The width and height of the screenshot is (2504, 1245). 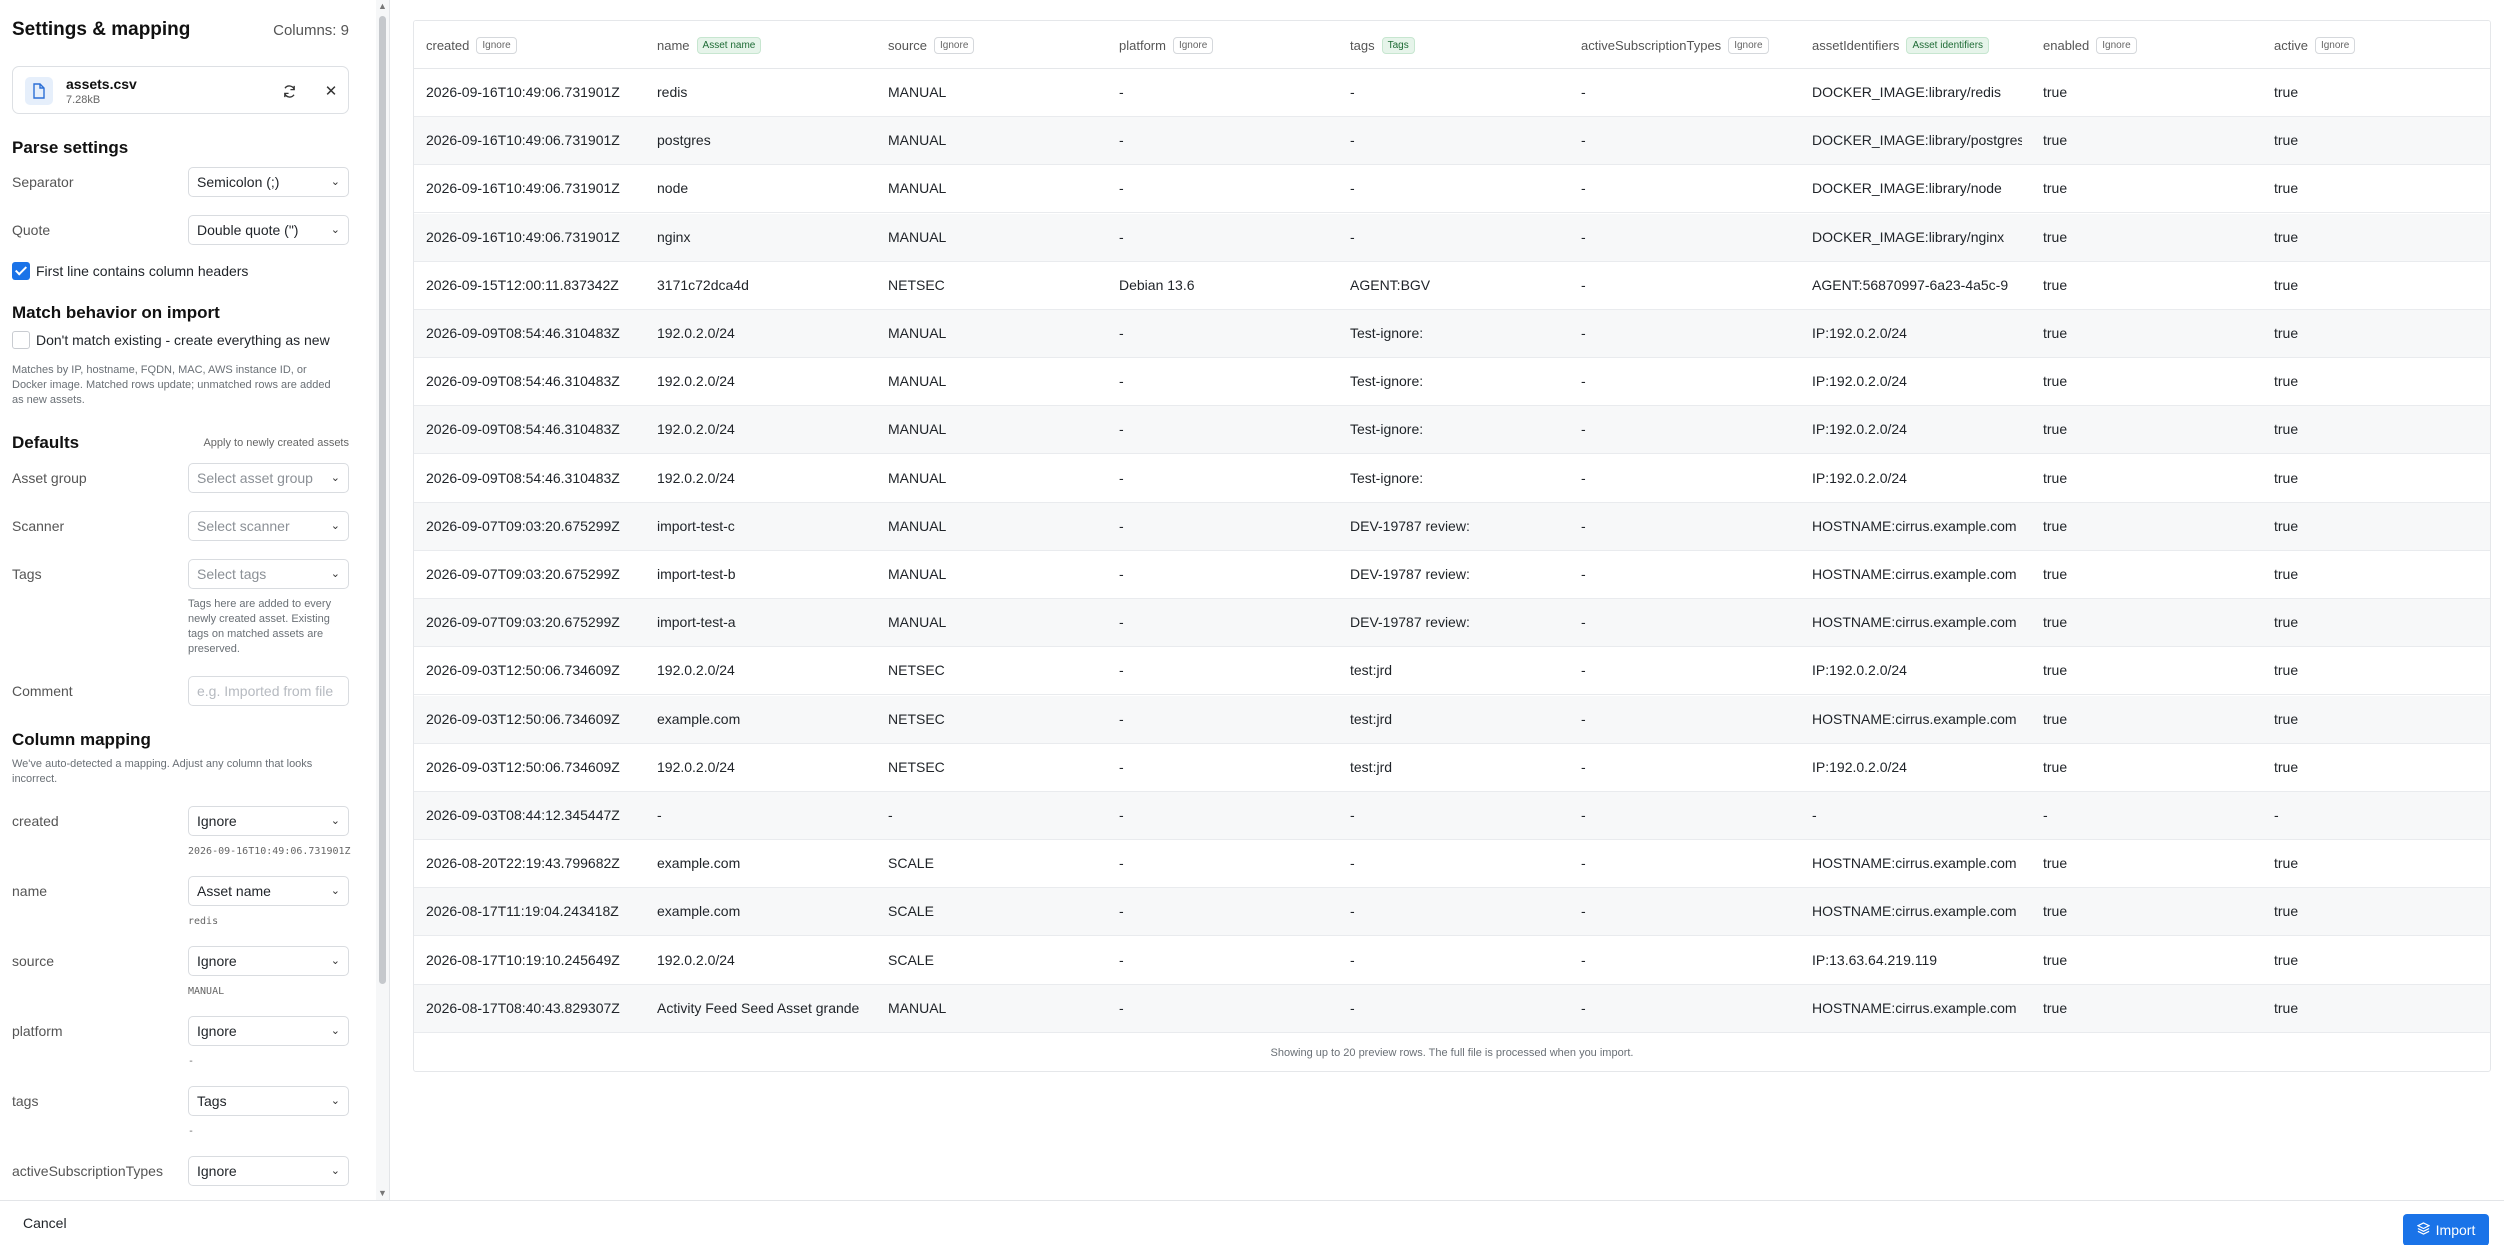 What do you see at coordinates (729, 45) in the screenshot?
I see `mapping-badge: Asset name` at bounding box center [729, 45].